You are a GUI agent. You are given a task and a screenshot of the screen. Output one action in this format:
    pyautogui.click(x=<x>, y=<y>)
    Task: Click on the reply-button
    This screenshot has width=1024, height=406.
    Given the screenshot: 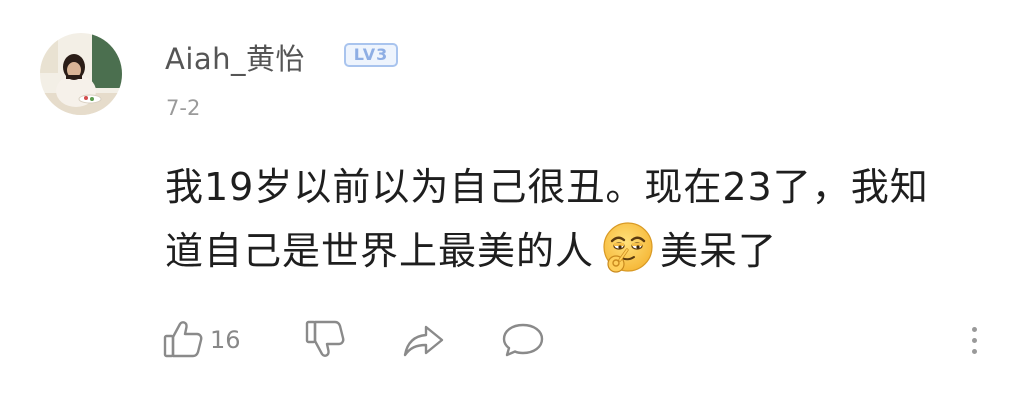 What is the action you would take?
    pyautogui.click(x=523, y=340)
    